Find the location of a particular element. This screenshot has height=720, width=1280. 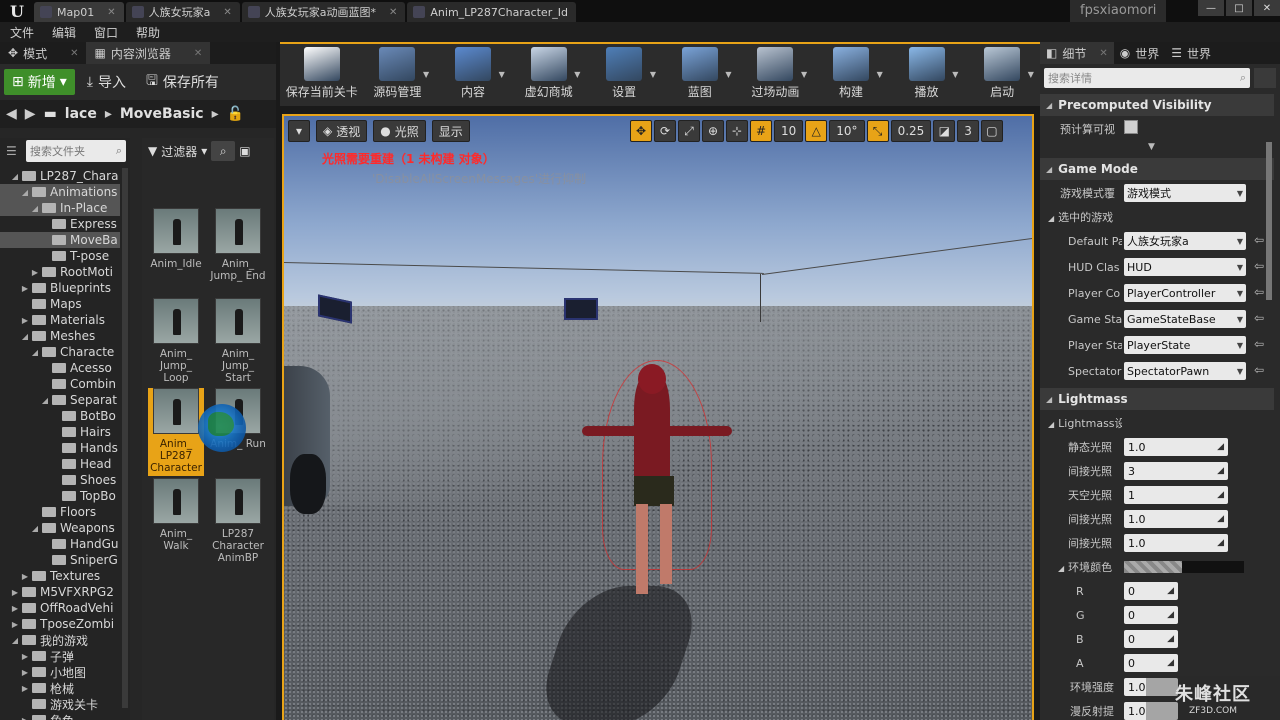

toolbar-button-settings: 设置 ▼ is located at coordinates (624, 74).